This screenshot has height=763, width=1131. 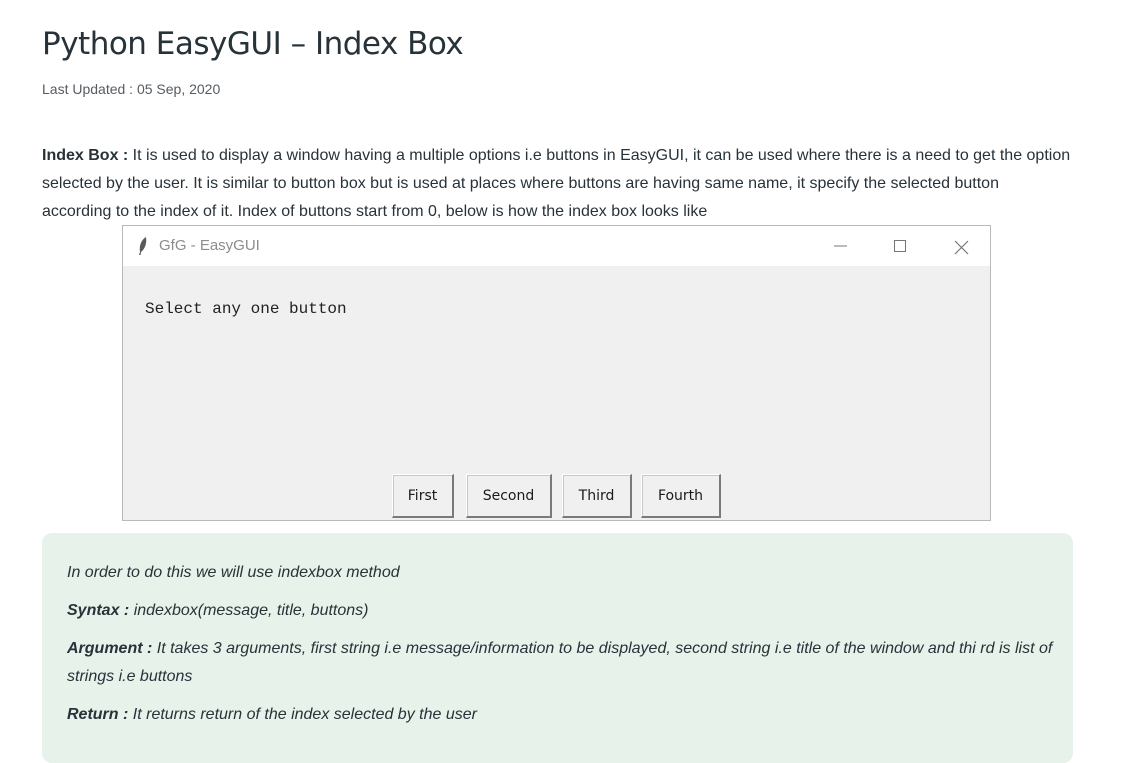 What do you see at coordinates (246, 309) in the screenshot?
I see `window-message: Select any one button` at bounding box center [246, 309].